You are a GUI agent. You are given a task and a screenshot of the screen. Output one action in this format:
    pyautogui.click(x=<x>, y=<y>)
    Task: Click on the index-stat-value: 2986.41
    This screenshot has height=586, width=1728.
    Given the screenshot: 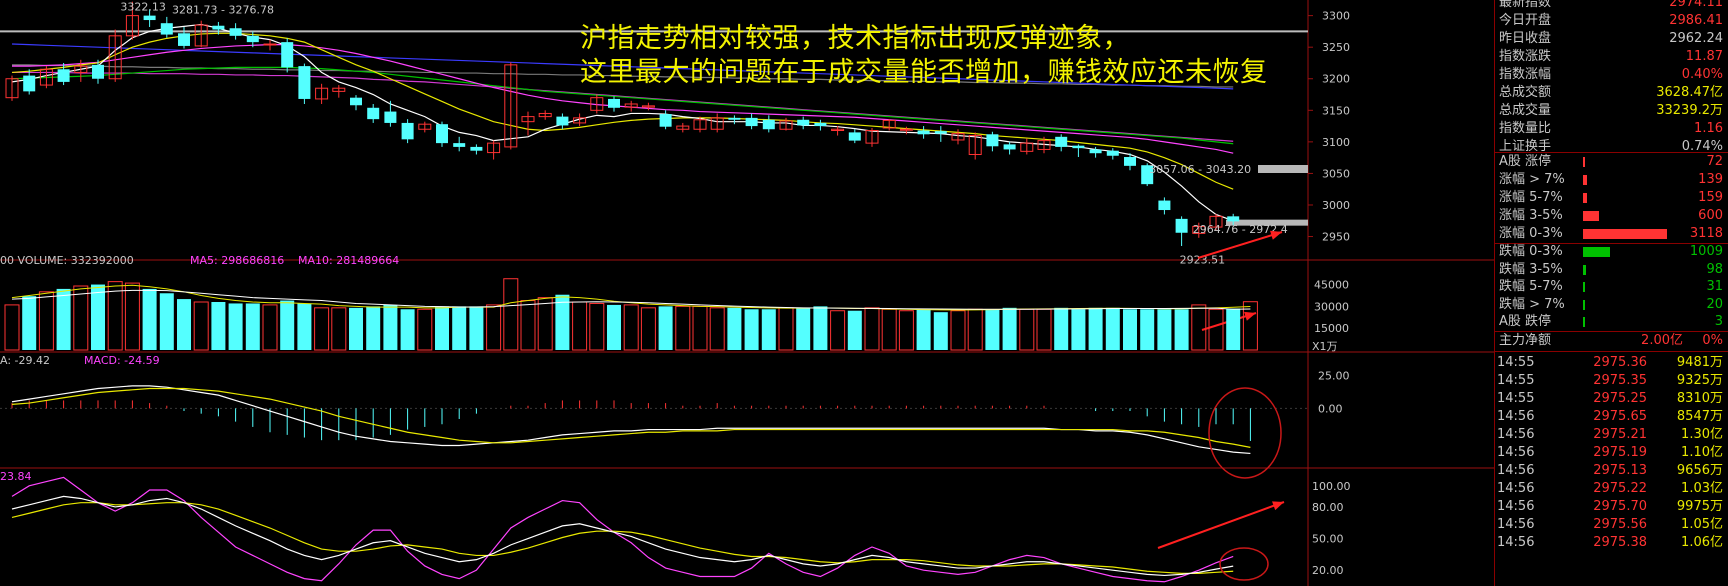 What is the action you would take?
    pyautogui.click(x=1696, y=20)
    